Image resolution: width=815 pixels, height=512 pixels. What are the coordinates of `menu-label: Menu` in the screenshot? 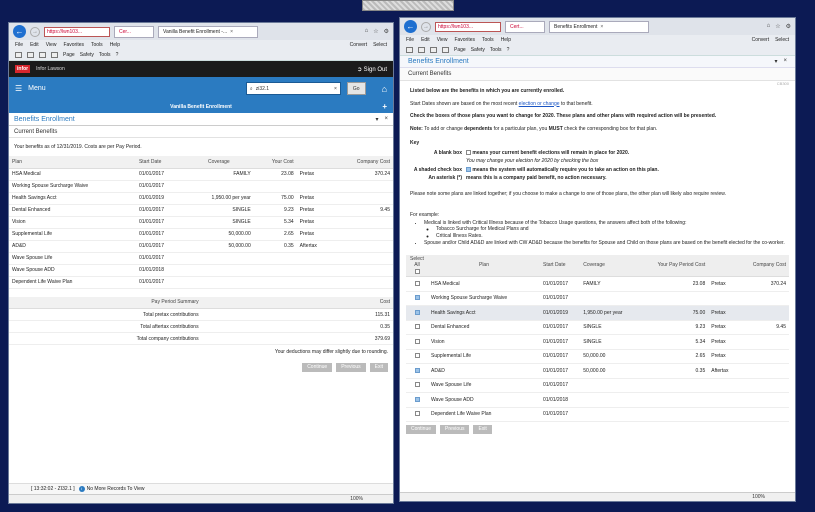 It's located at (37, 88).